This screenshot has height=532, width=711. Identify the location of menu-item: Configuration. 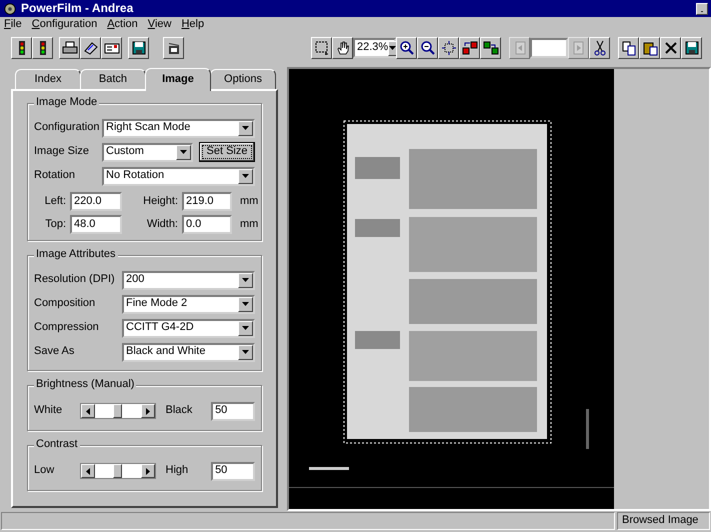
(65, 25).